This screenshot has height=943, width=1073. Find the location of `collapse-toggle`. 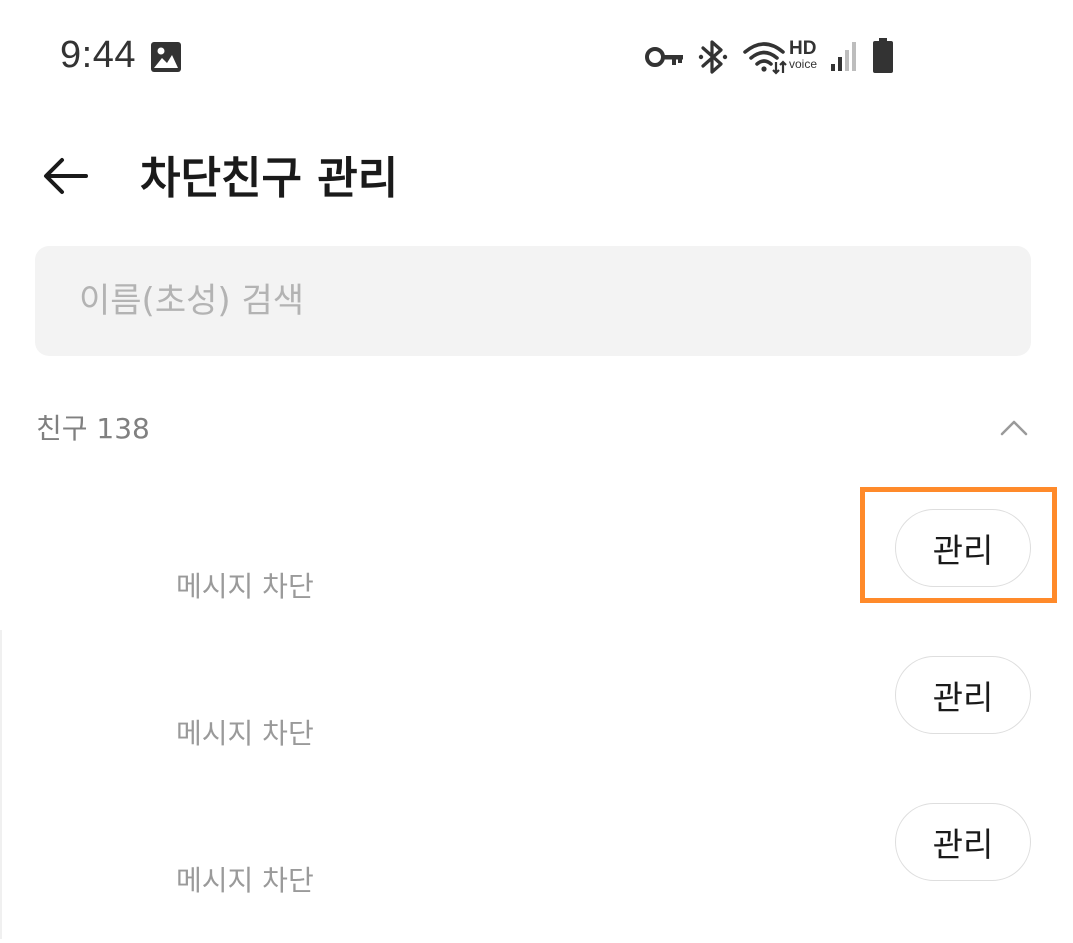

collapse-toggle is located at coordinates (1014, 427).